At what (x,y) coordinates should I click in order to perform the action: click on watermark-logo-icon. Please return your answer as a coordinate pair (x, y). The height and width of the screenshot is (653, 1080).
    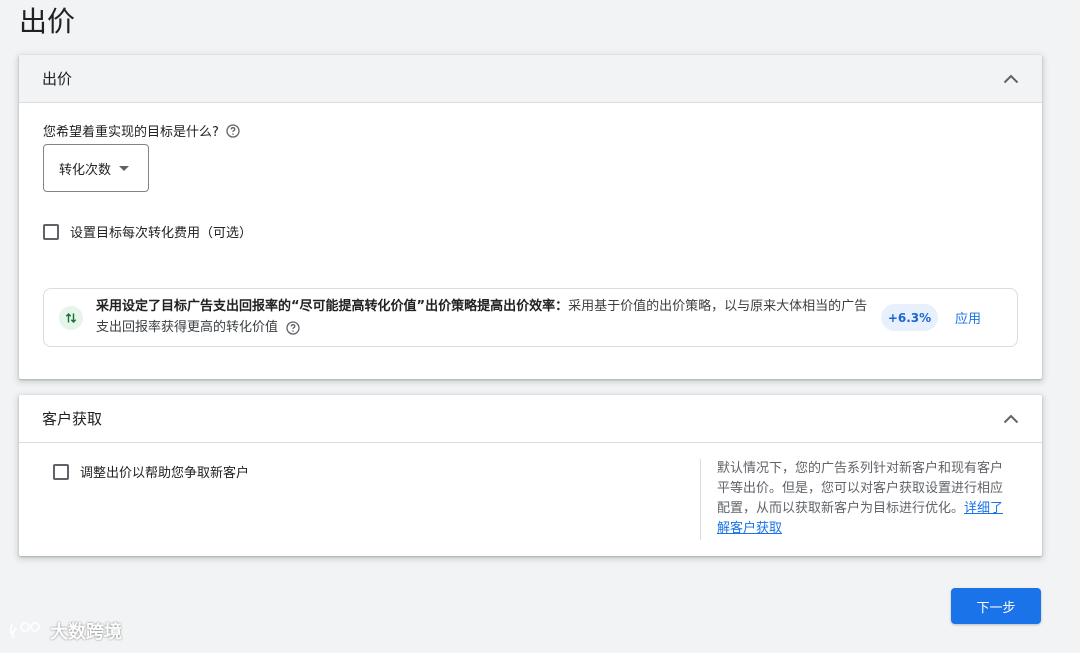
    Looking at the image, I should click on (24, 630).